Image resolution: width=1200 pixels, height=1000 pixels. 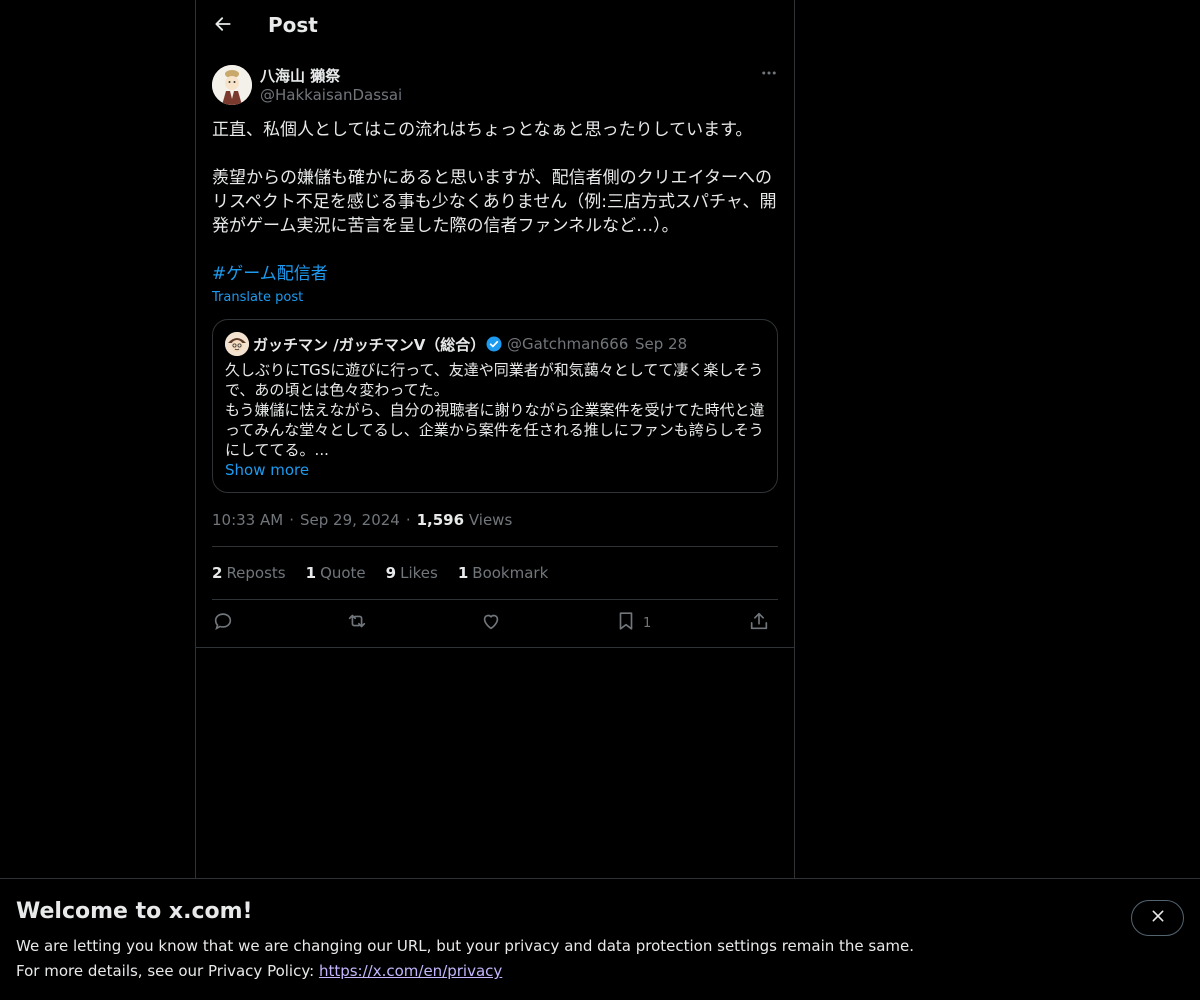 I want to click on quoted-date: Sep 28, so click(x=661, y=344).